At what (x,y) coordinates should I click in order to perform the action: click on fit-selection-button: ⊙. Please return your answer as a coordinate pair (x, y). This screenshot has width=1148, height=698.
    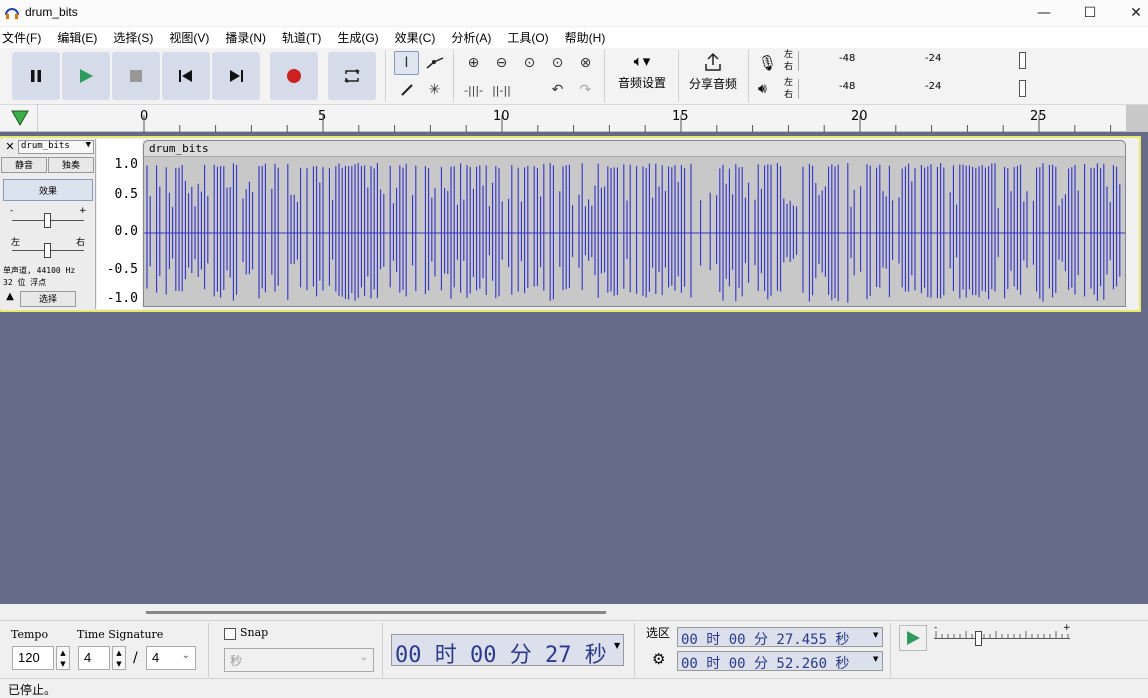
    Looking at the image, I should click on (529, 63).